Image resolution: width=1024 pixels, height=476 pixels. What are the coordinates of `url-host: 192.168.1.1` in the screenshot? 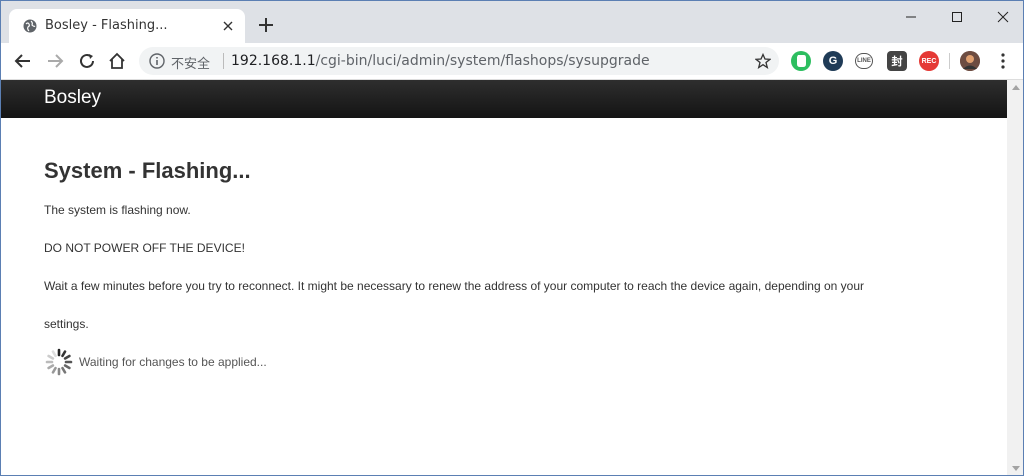 It's located at (273, 61).